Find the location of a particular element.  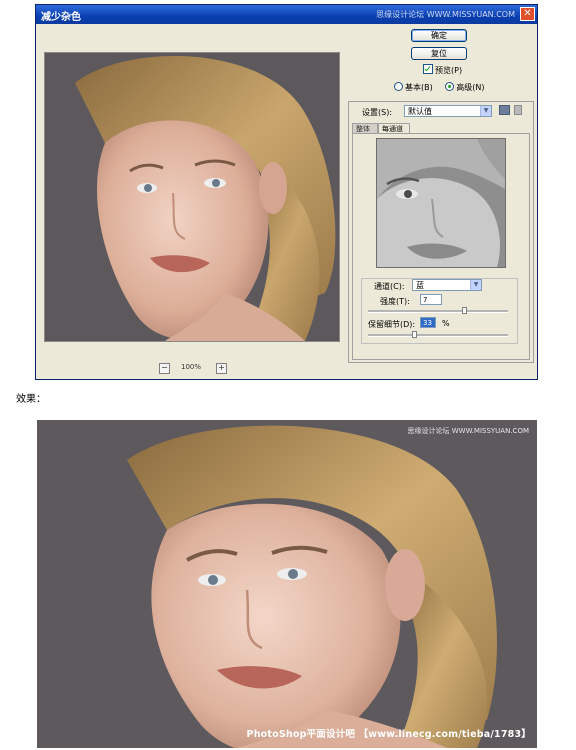

channel-select: 蓝 ▼ is located at coordinates (447, 285).